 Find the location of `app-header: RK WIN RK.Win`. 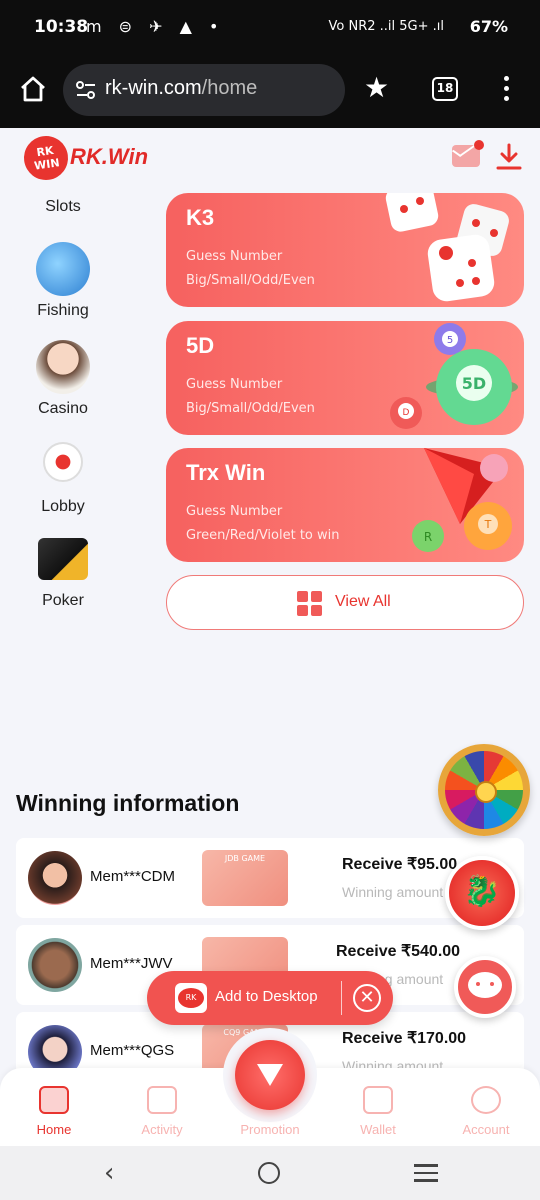

app-header: RK WIN RK.Win is located at coordinates (270, 159).